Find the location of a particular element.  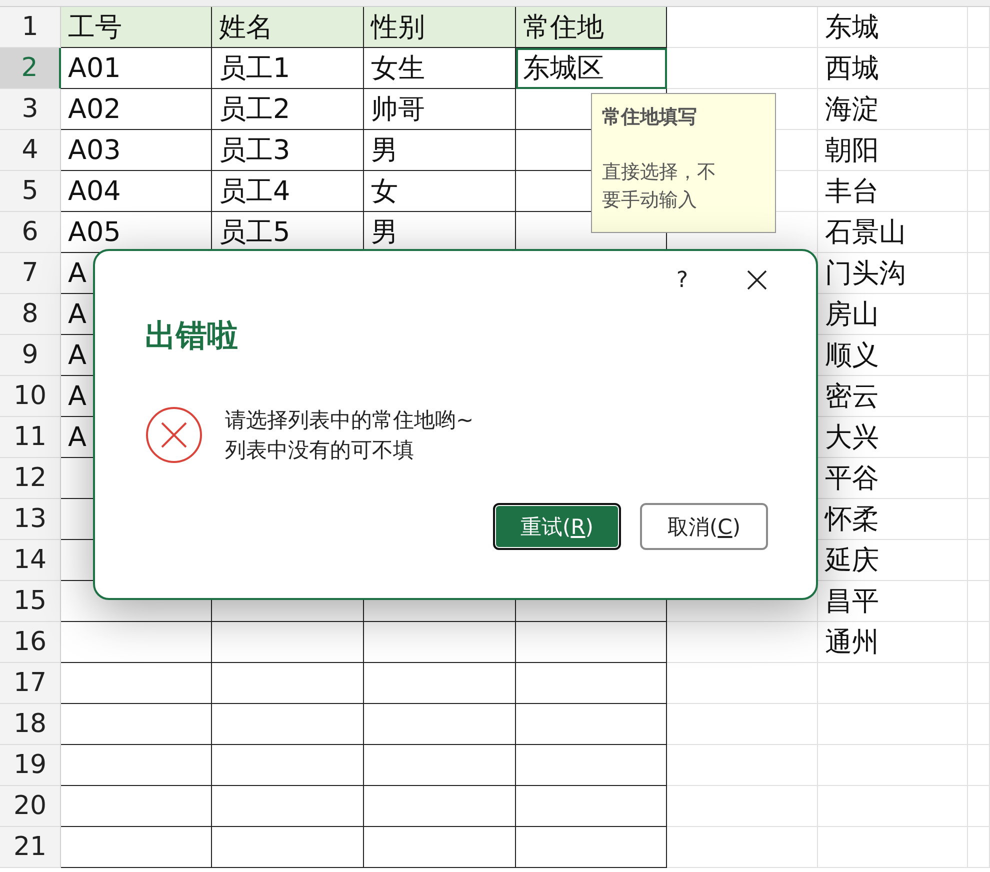

table-cell: 员工2 is located at coordinates (288, 109).